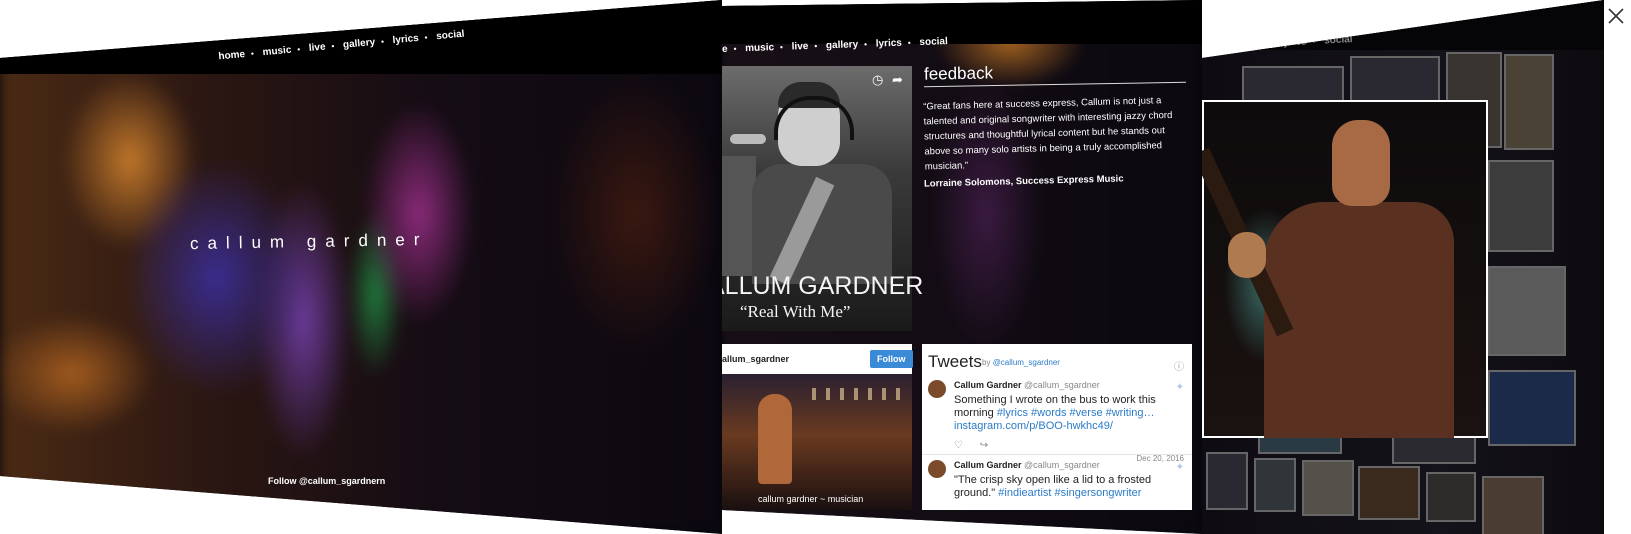 The width and height of the screenshot is (1631, 534). What do you see at coordinates (1069, 493) in the screenshot?
I see `tweet-hashtags: #indieartist #singersongwriter` at bounding box center [1069, 493].